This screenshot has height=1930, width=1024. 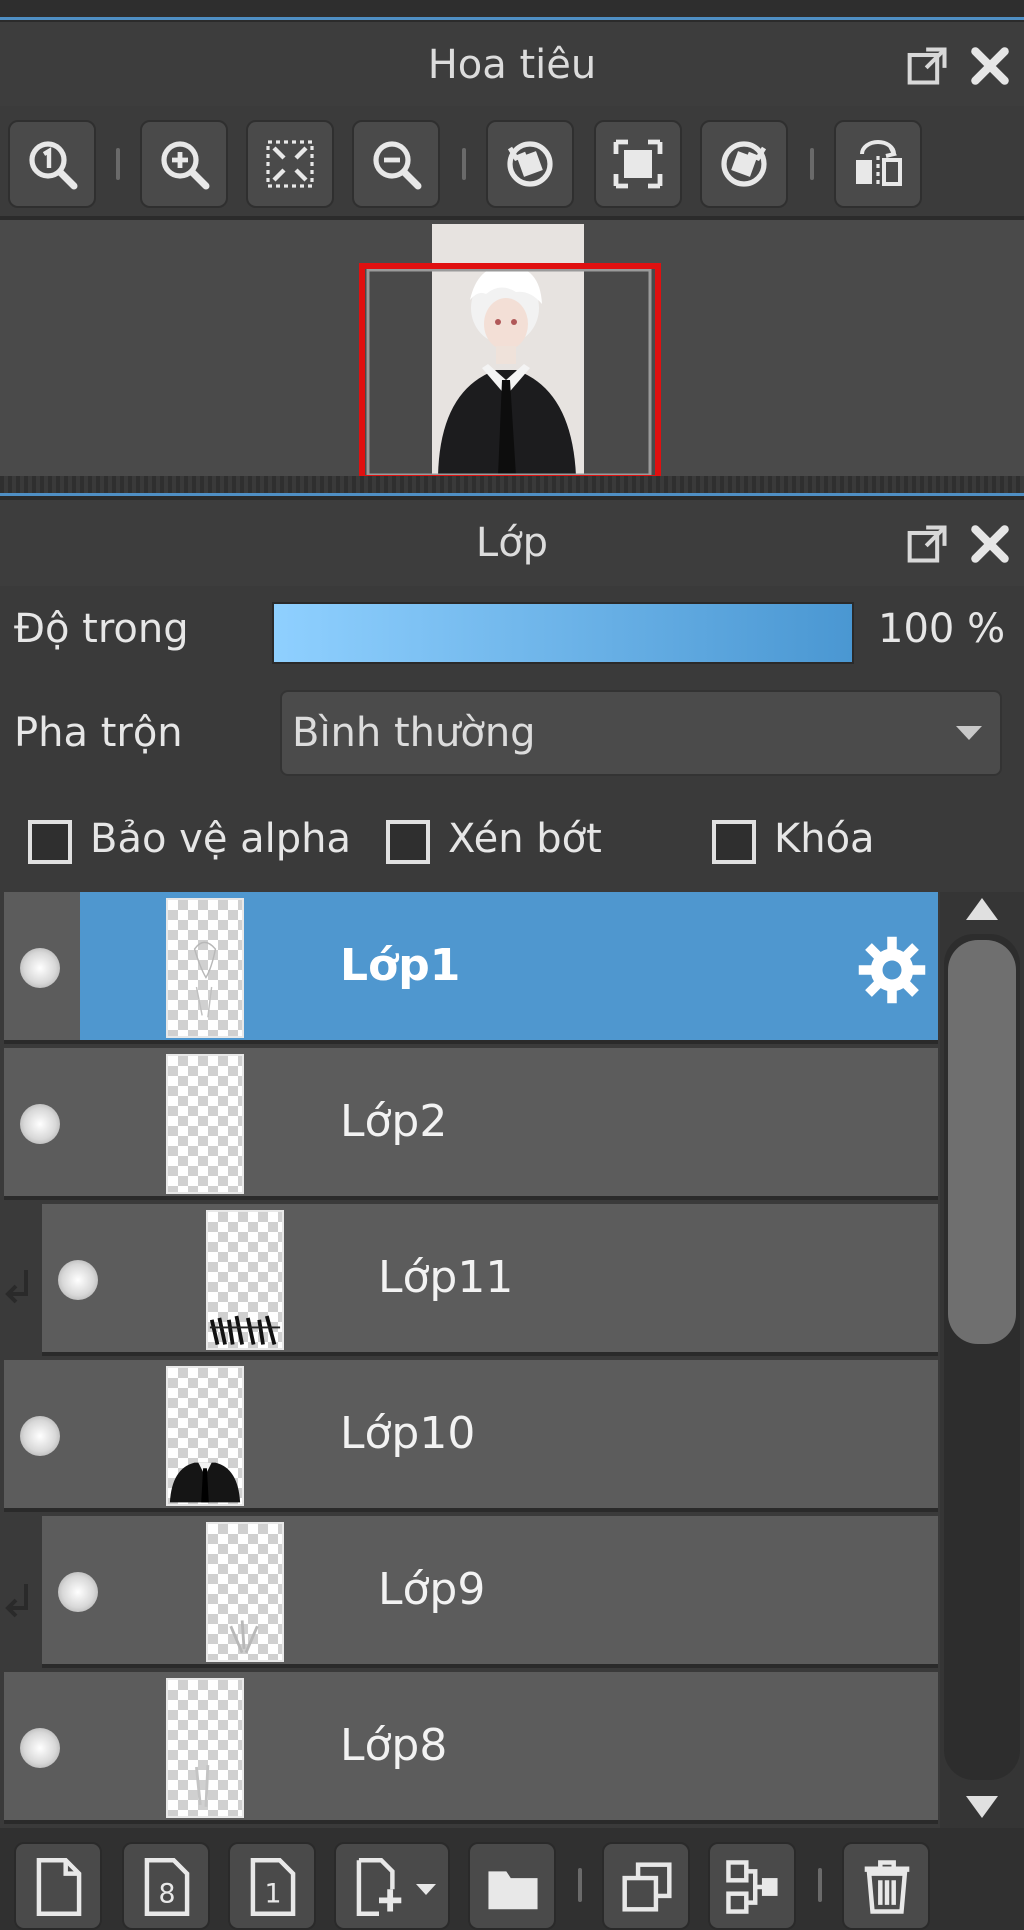 I want to click on protect-alpha-checkbox, so click(x=50, y=842).